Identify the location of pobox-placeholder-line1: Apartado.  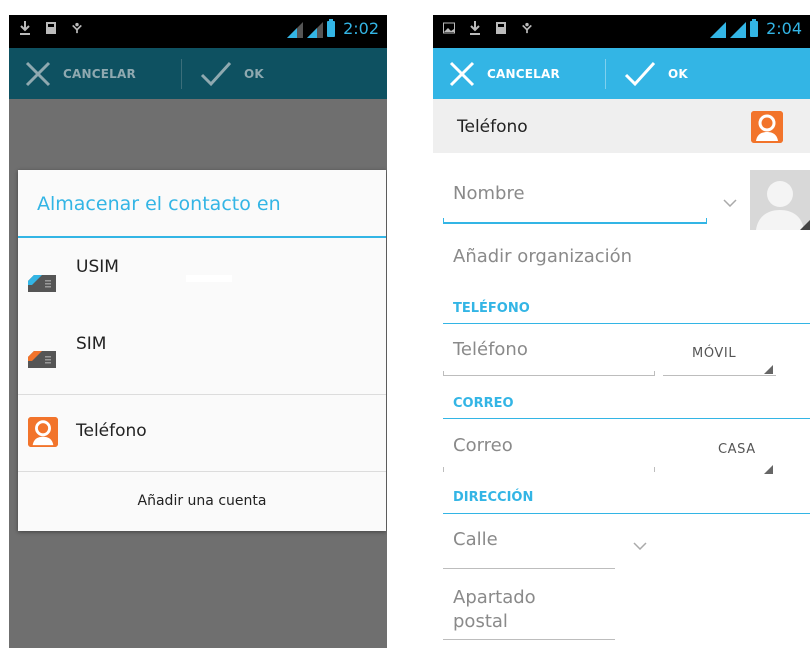
(494, 597).